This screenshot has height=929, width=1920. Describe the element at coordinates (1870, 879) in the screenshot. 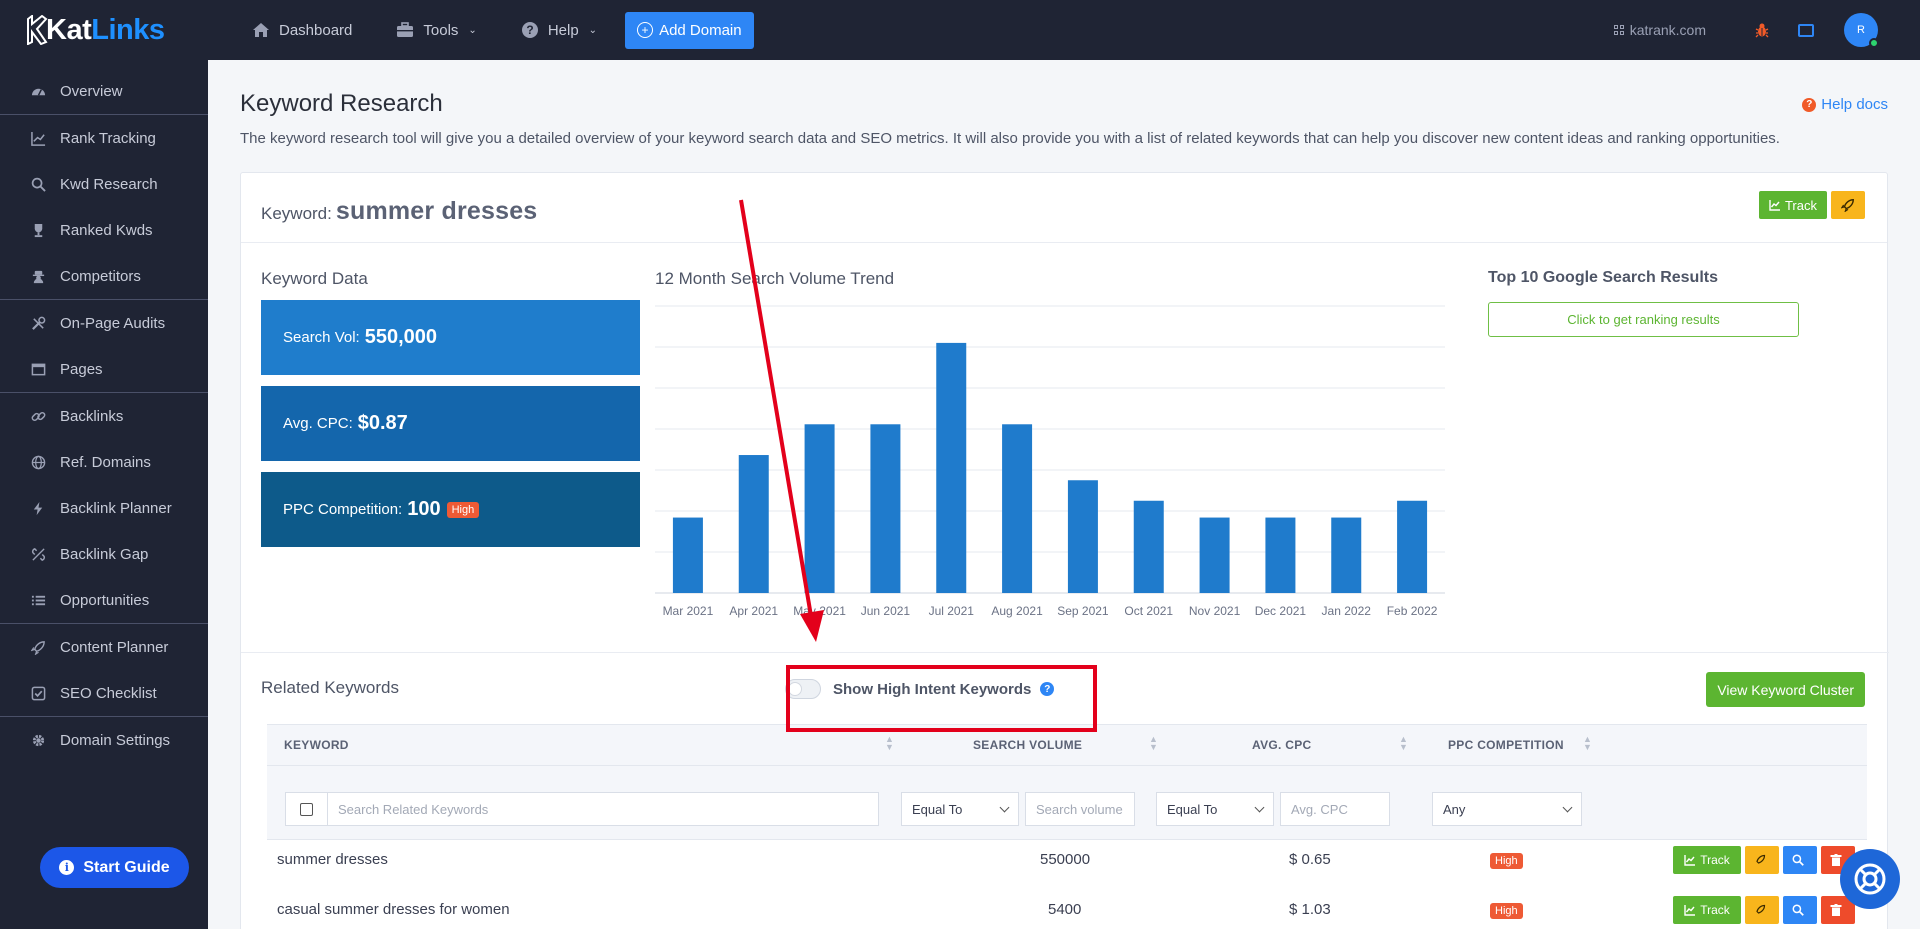

I see `support-lifebuoy-button` at that location.